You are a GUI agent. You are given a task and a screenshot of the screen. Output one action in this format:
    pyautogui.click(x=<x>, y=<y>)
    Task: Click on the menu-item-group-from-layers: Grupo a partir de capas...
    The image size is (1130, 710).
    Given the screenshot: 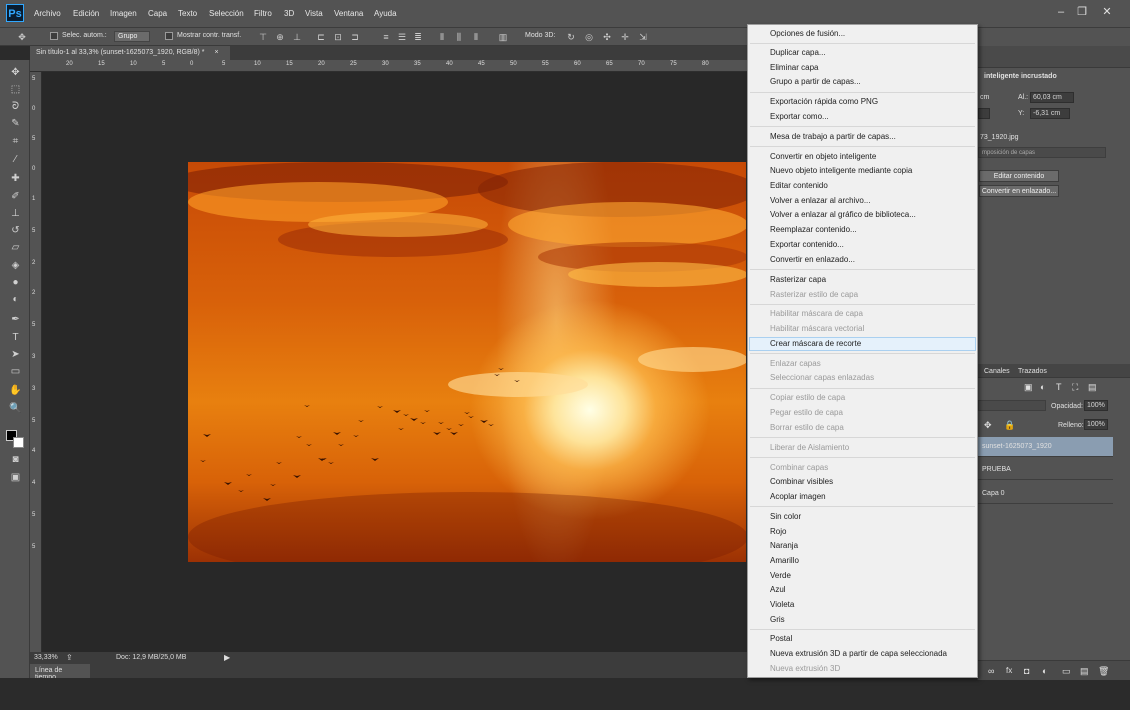 What is the action you would take?
    pyautogui.click(x=815, y=82)
    